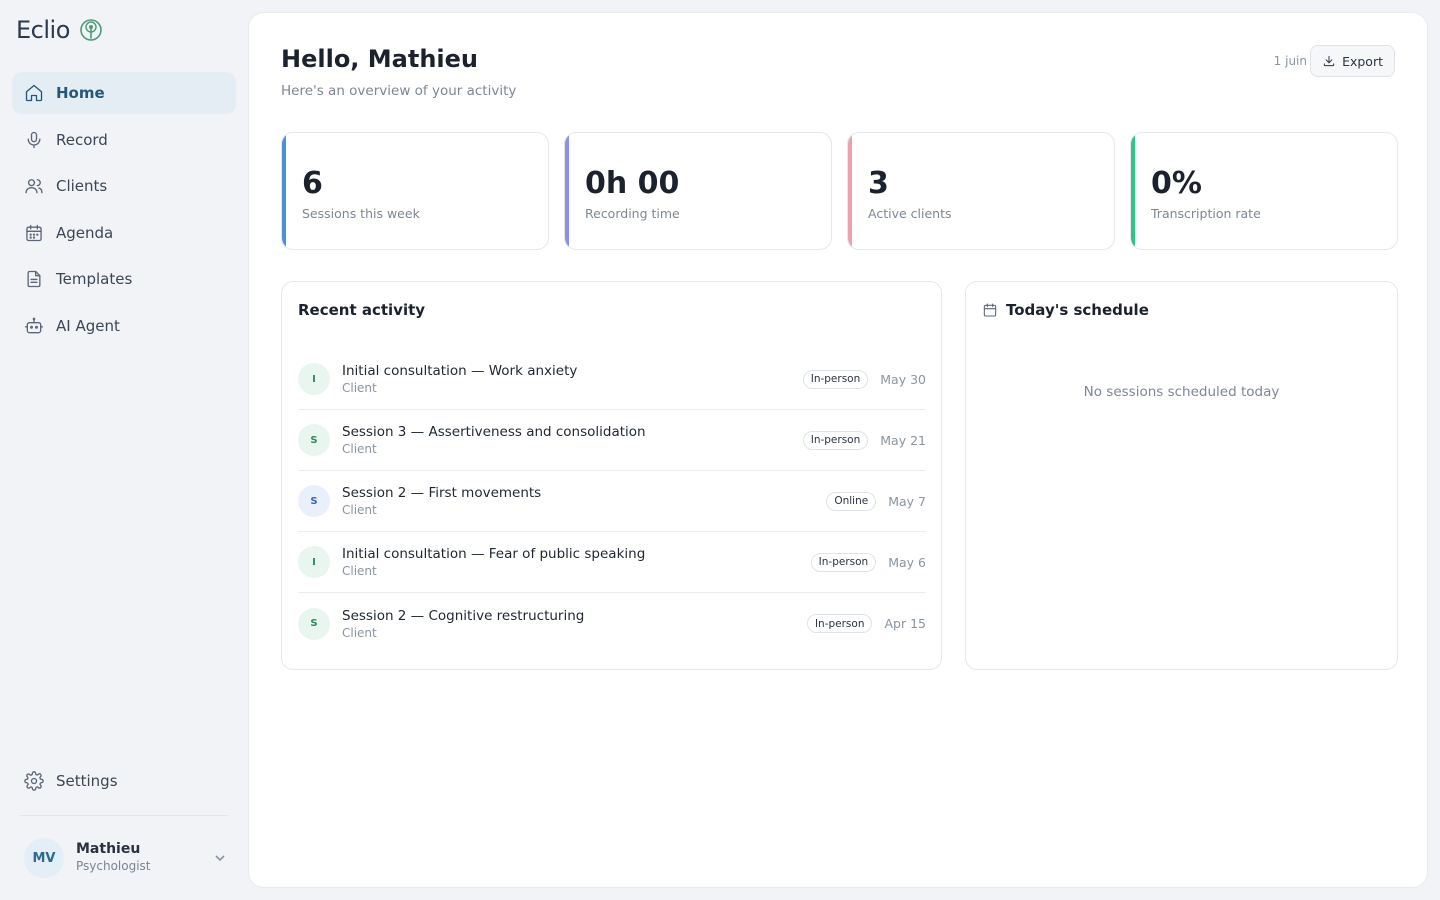  I want to click on row-date: May 30, so click(903, 379).